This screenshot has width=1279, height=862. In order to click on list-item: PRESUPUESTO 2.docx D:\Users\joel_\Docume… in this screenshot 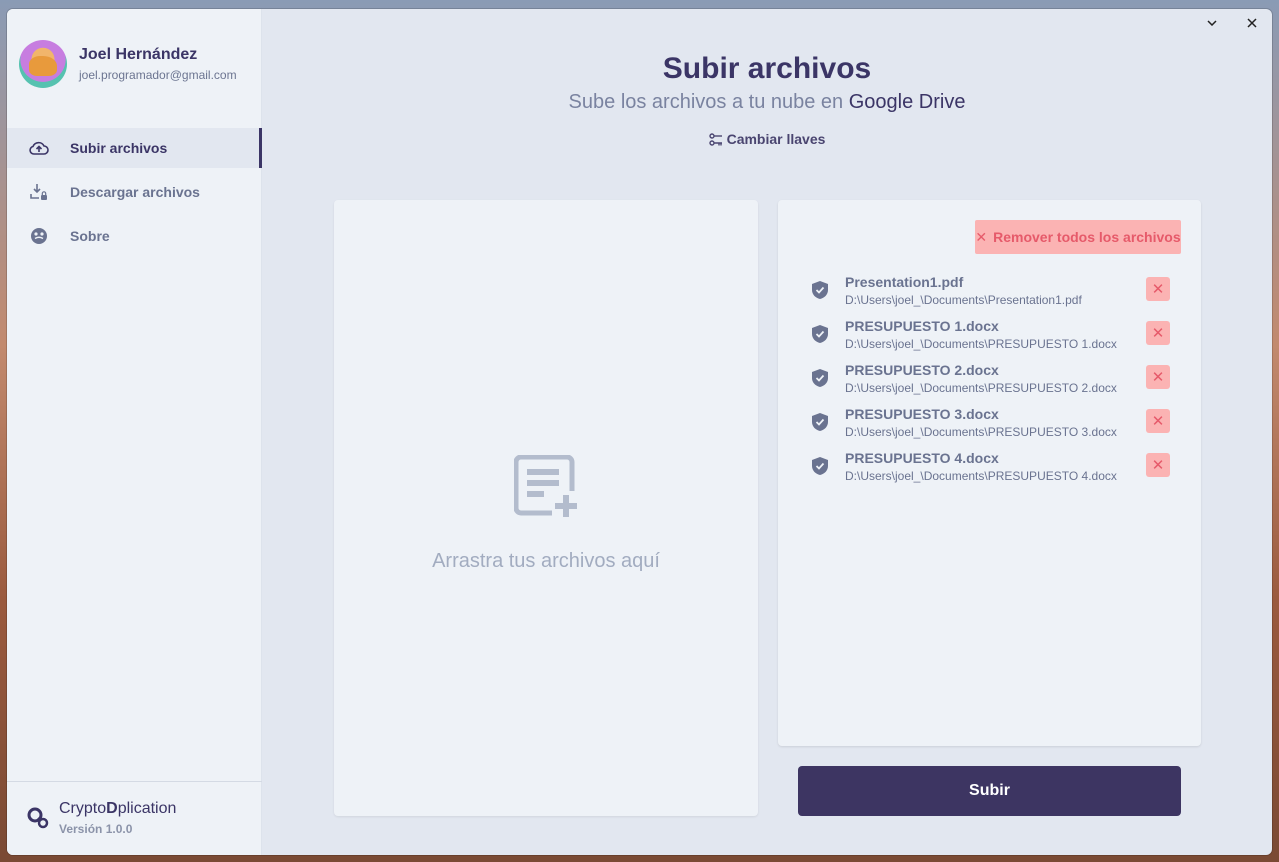, I will do `click(990, 378)`.